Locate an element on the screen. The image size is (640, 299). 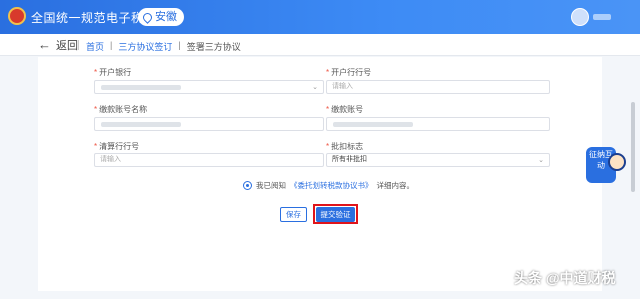
breadcrumb-home: 首页 is located at coordinates (95, 46).